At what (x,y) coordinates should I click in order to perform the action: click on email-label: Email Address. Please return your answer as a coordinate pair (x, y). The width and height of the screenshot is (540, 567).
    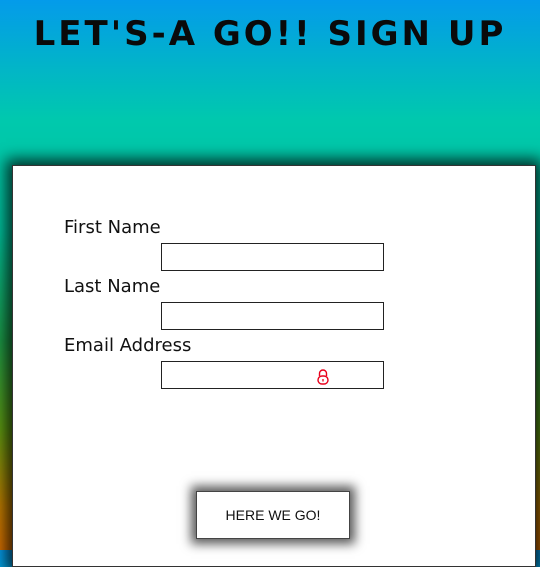
    Looking at the image, I should click on (128, 345).